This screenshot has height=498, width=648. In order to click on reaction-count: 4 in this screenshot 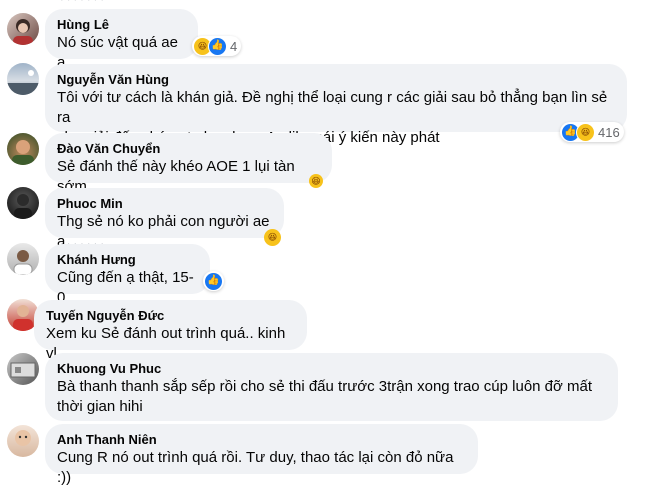, I will do `click(234, 46)`.